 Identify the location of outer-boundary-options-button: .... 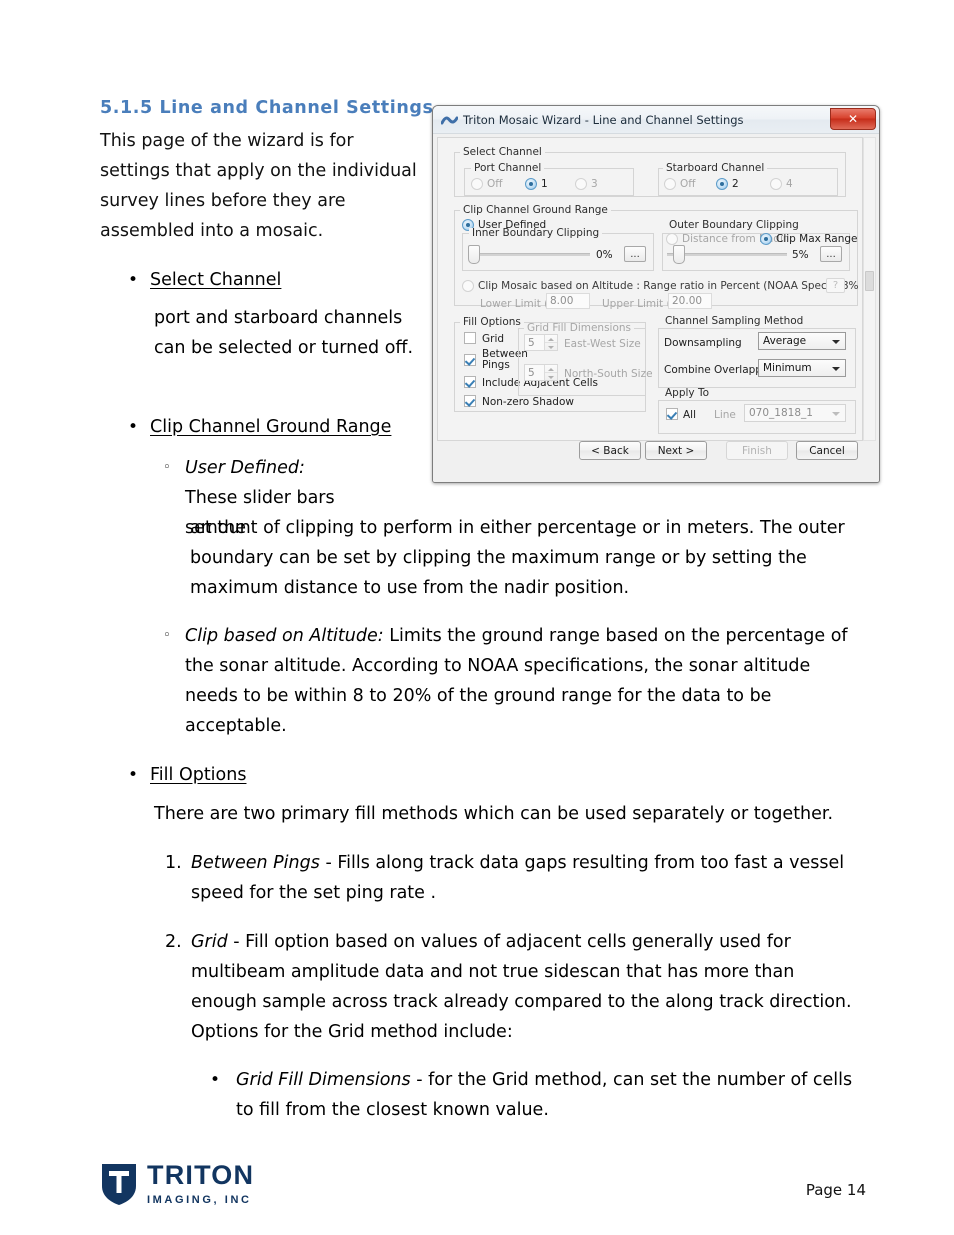
(831, 254).